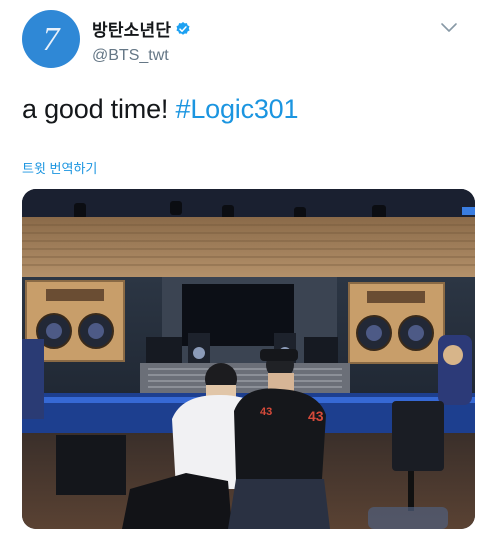 The height and width of the screenshot is (545, 480). I want to click on user-names: 방탄소년단 @BTS_twt, so click(141, 40).